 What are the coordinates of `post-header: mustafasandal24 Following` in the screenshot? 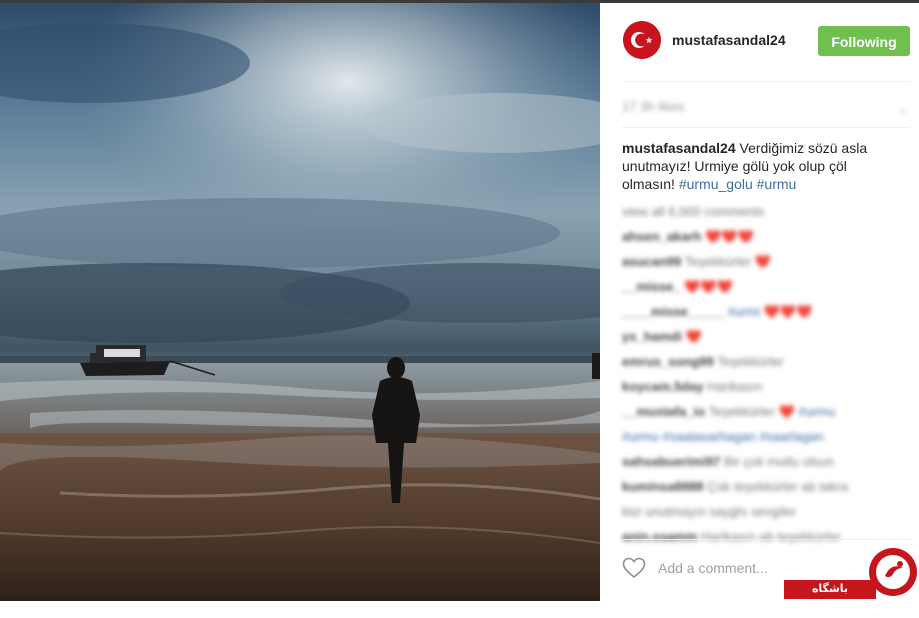 It's located at (759, 42).